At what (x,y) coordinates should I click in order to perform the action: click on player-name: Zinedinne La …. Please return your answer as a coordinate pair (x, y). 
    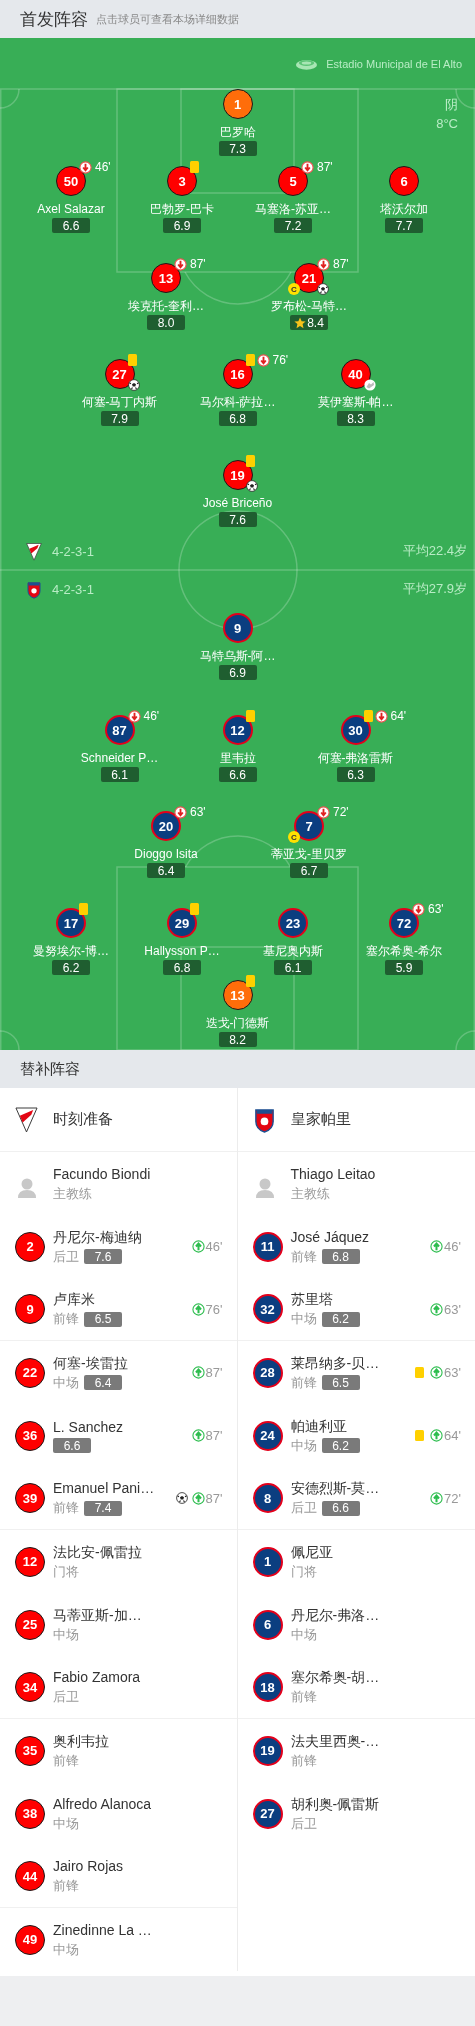
    Looking at the image, I should click on (102, 1929).